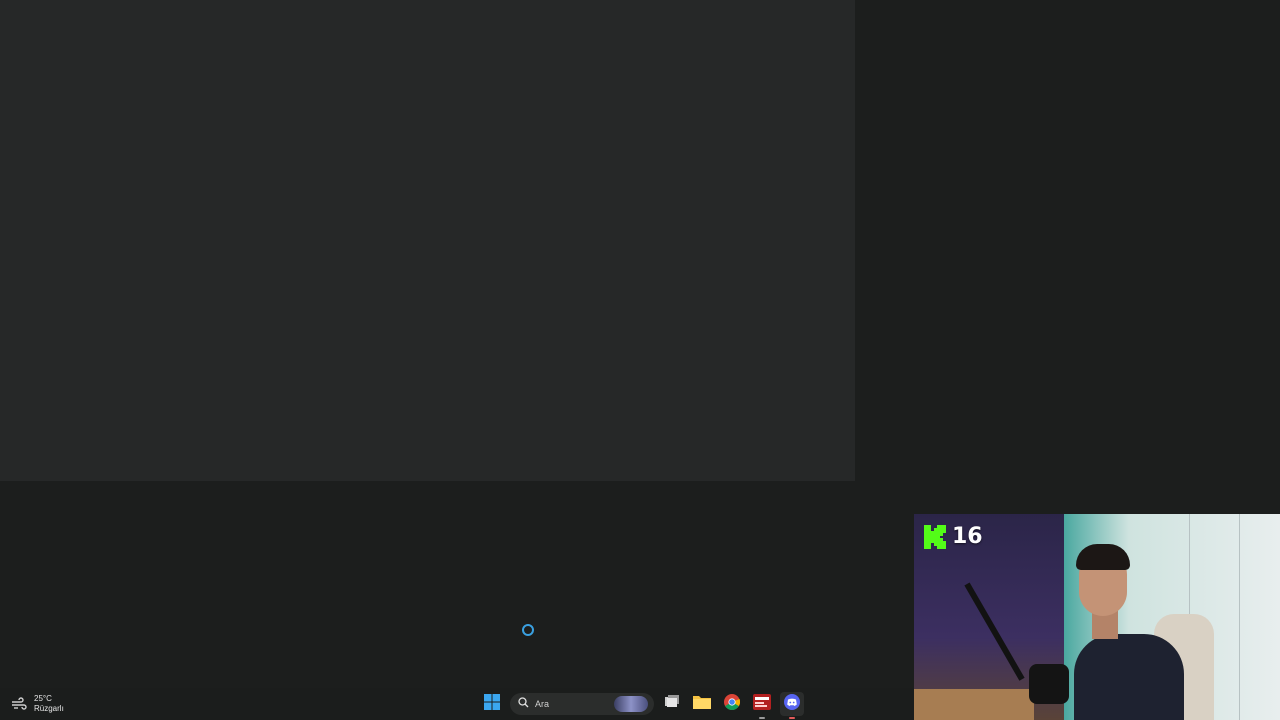  I want to click on start-button, so click(492, 704).